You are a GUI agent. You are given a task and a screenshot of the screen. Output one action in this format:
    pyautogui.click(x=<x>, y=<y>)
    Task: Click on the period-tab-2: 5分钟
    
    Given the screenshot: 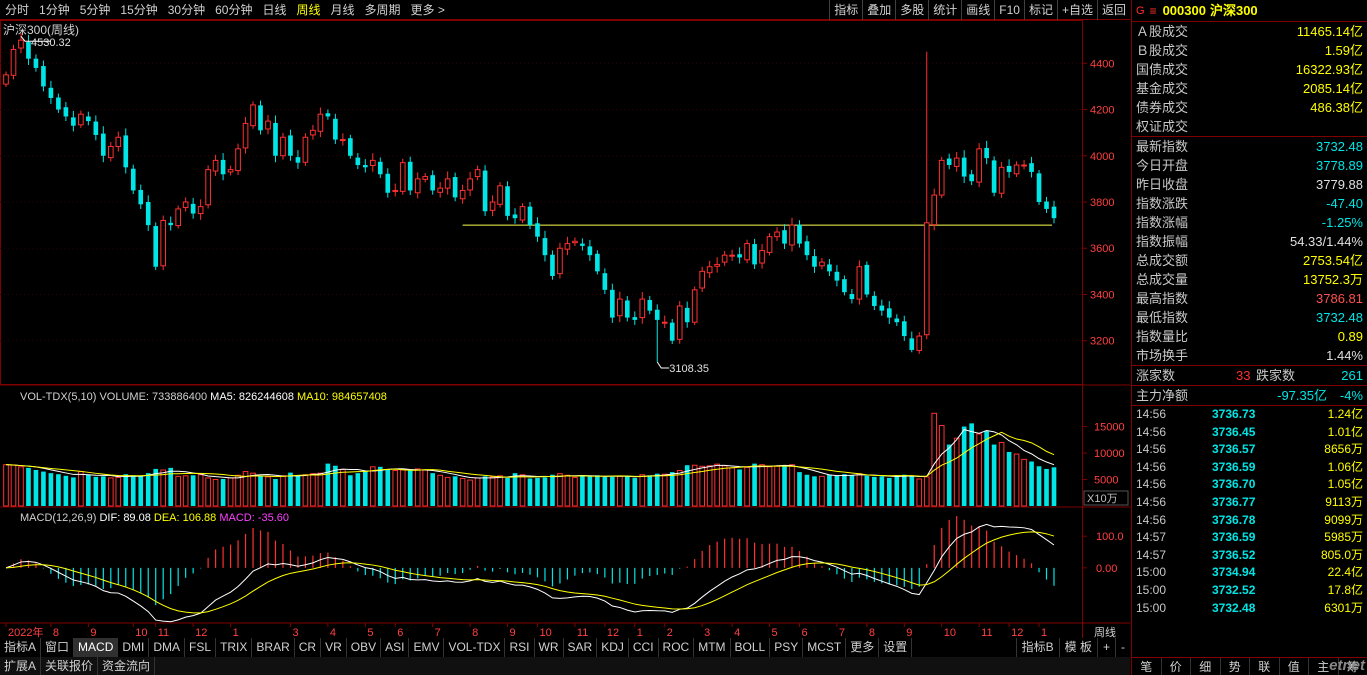 What is the action you would take?
    pyautogui.click(x=95, y=10)
    